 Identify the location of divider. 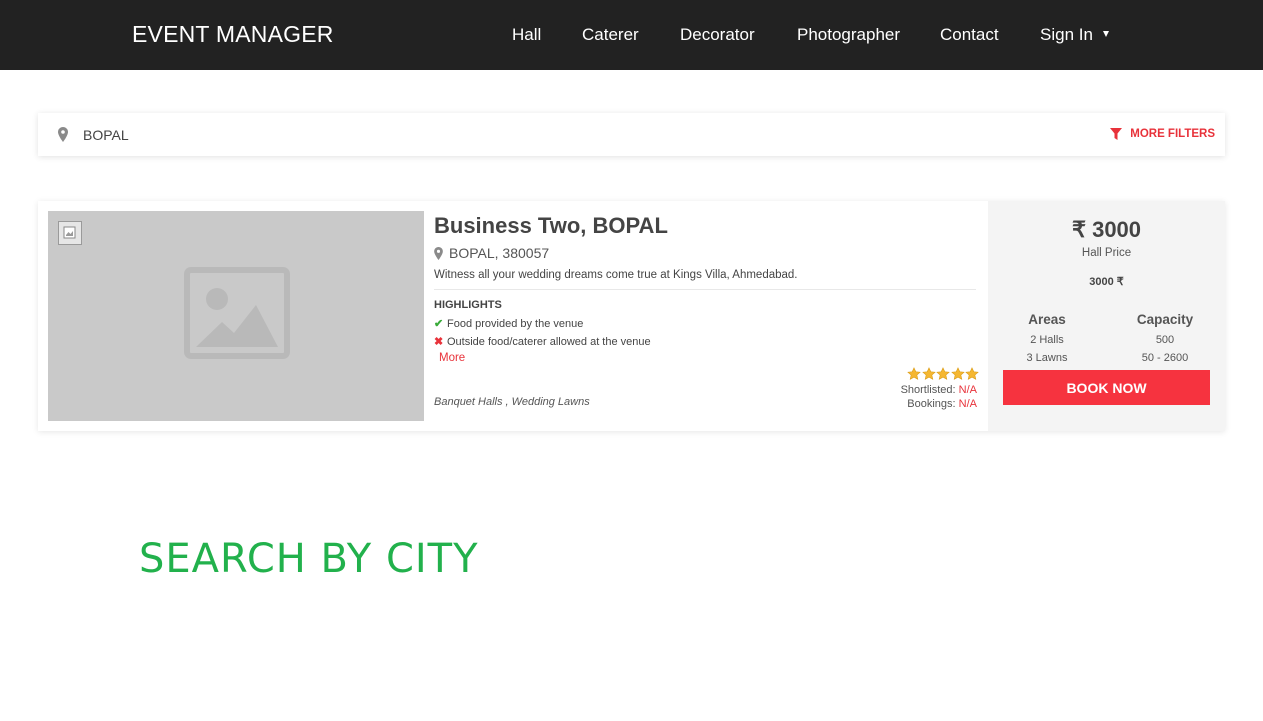
(705, 289).